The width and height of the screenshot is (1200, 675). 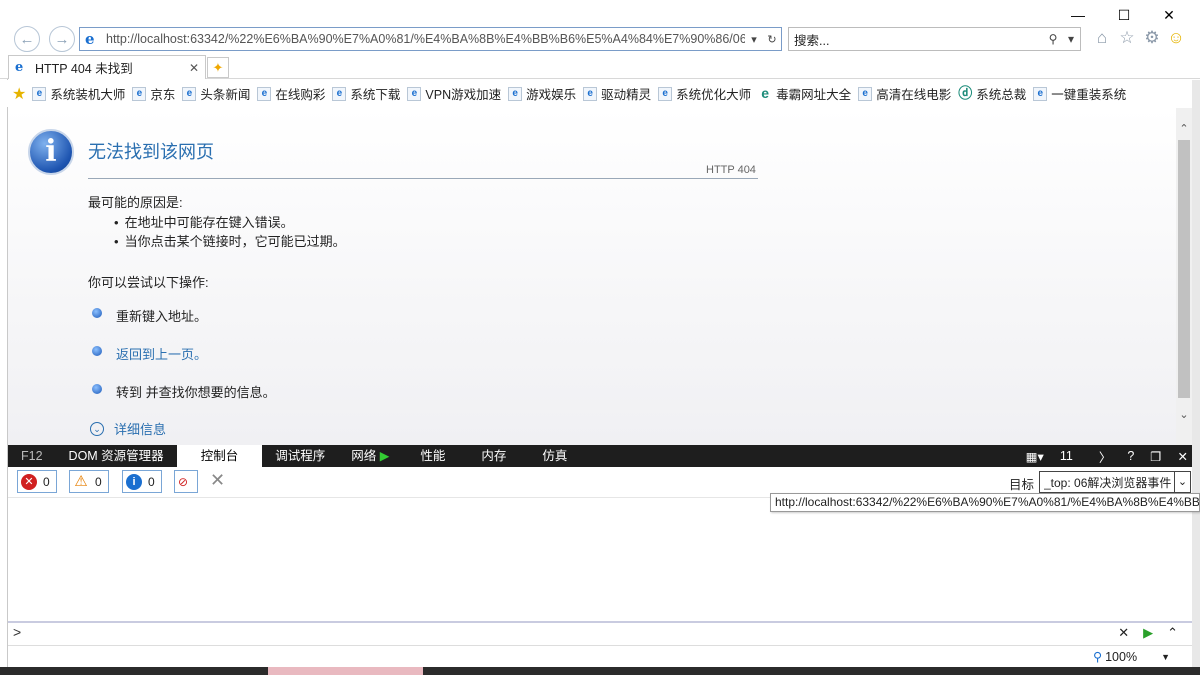 I want to click on refresh-icon: ↻, so click(x=772, y=39).